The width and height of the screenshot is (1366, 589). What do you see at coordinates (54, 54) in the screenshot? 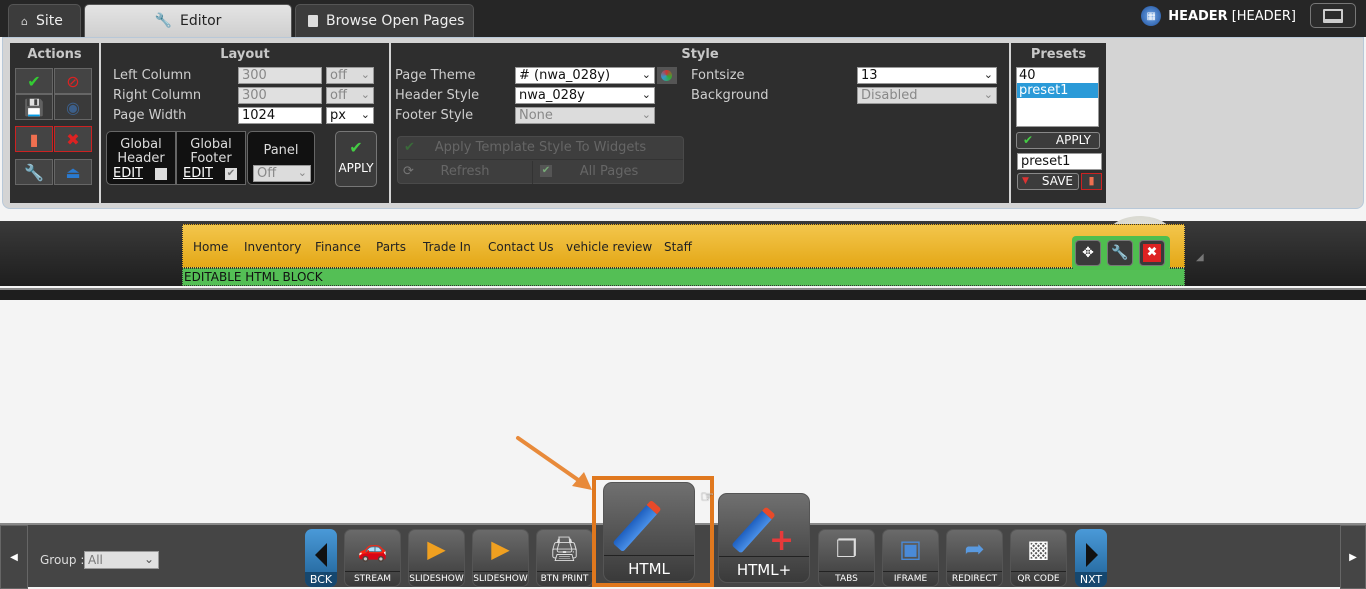
I see `actions-title: Actions` at bounding box center [54, 54].